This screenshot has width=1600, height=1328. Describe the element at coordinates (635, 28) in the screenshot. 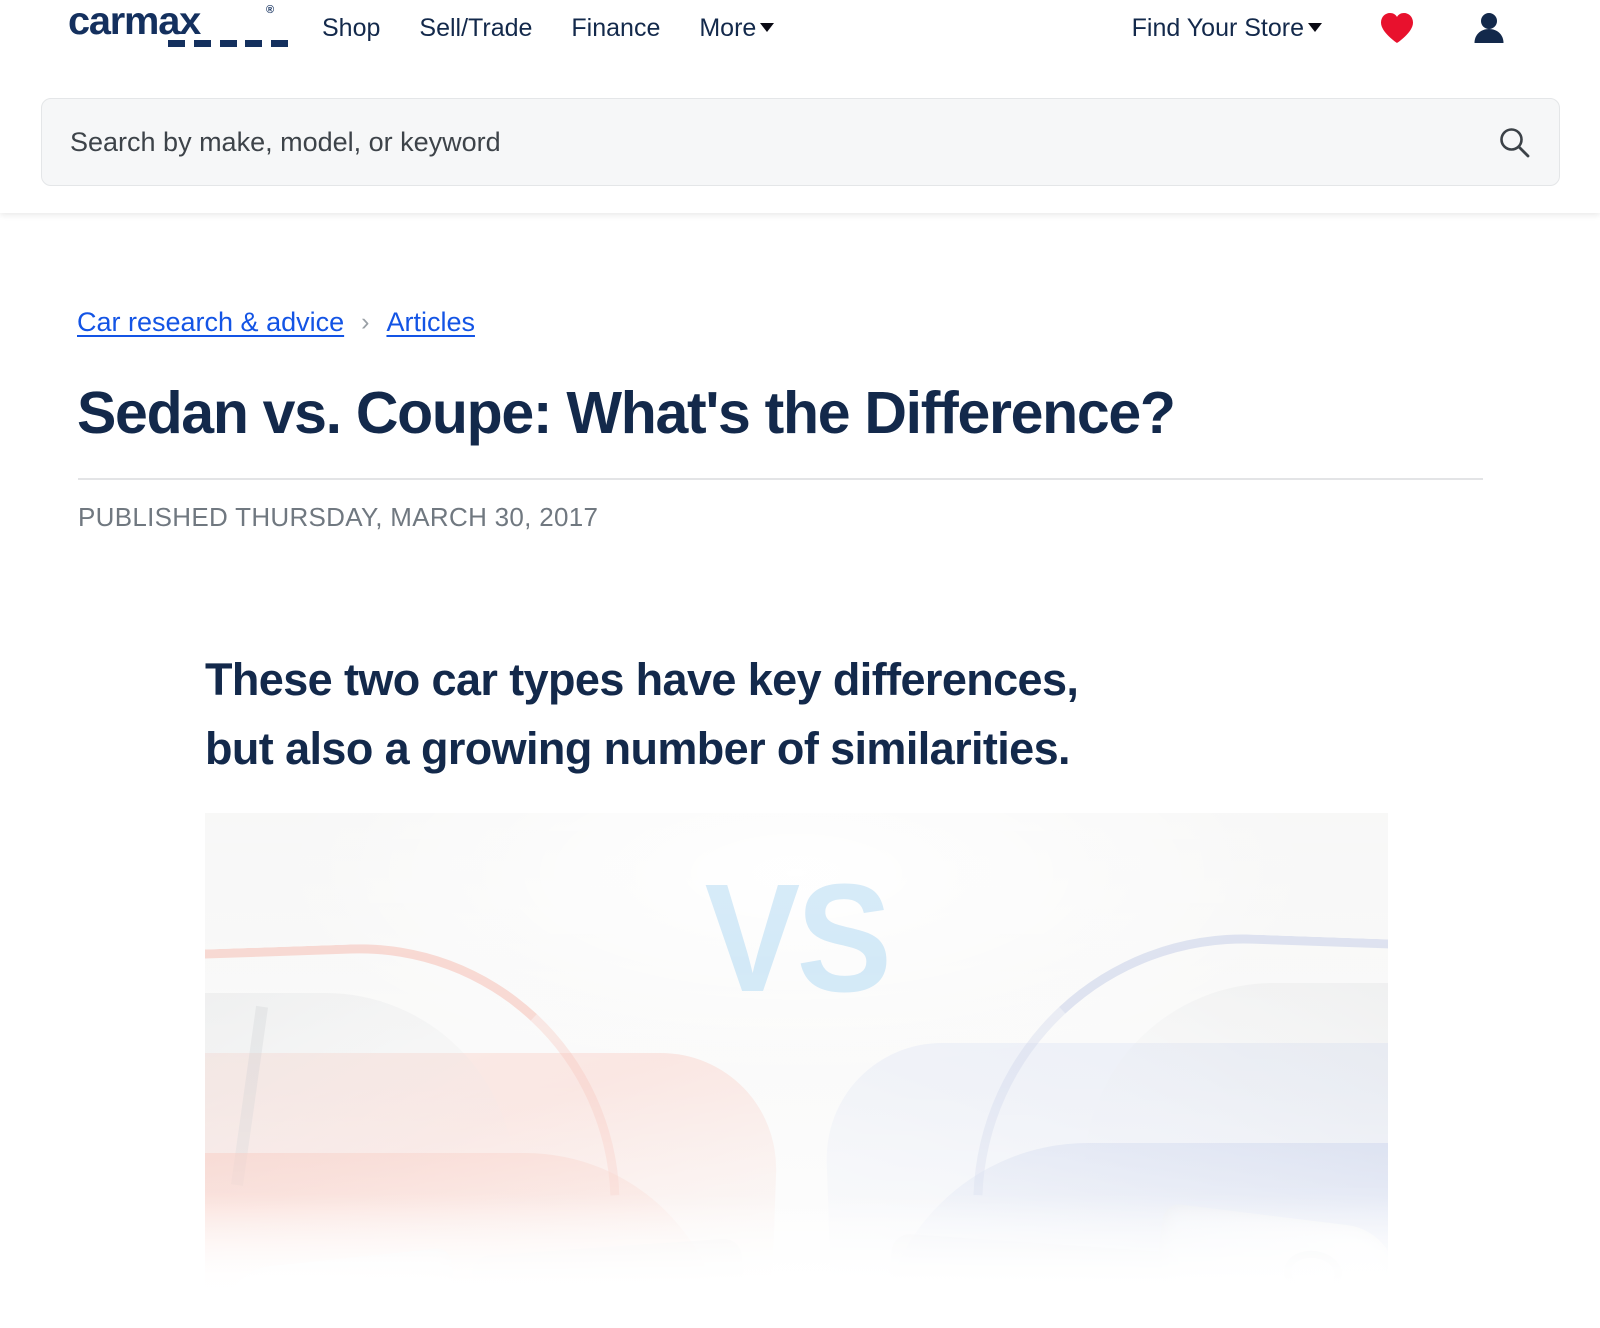

I see `nav-item-finance: Finance` at that location.